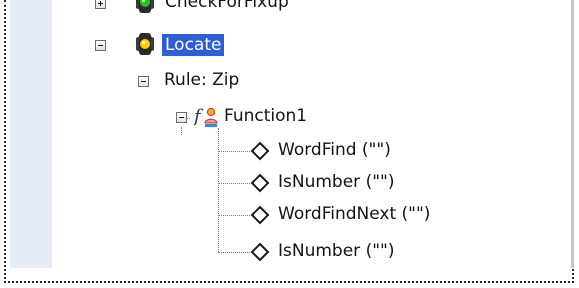  Describe the element at coordinates (193, 45) in the screenshot. I see `tree-node-label: Locate` at that location.